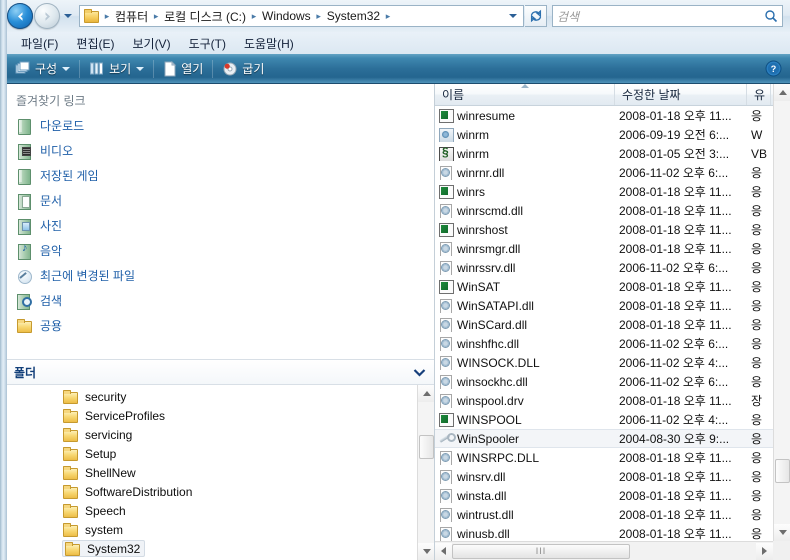  I want to click on back-button, so click(20, 16).